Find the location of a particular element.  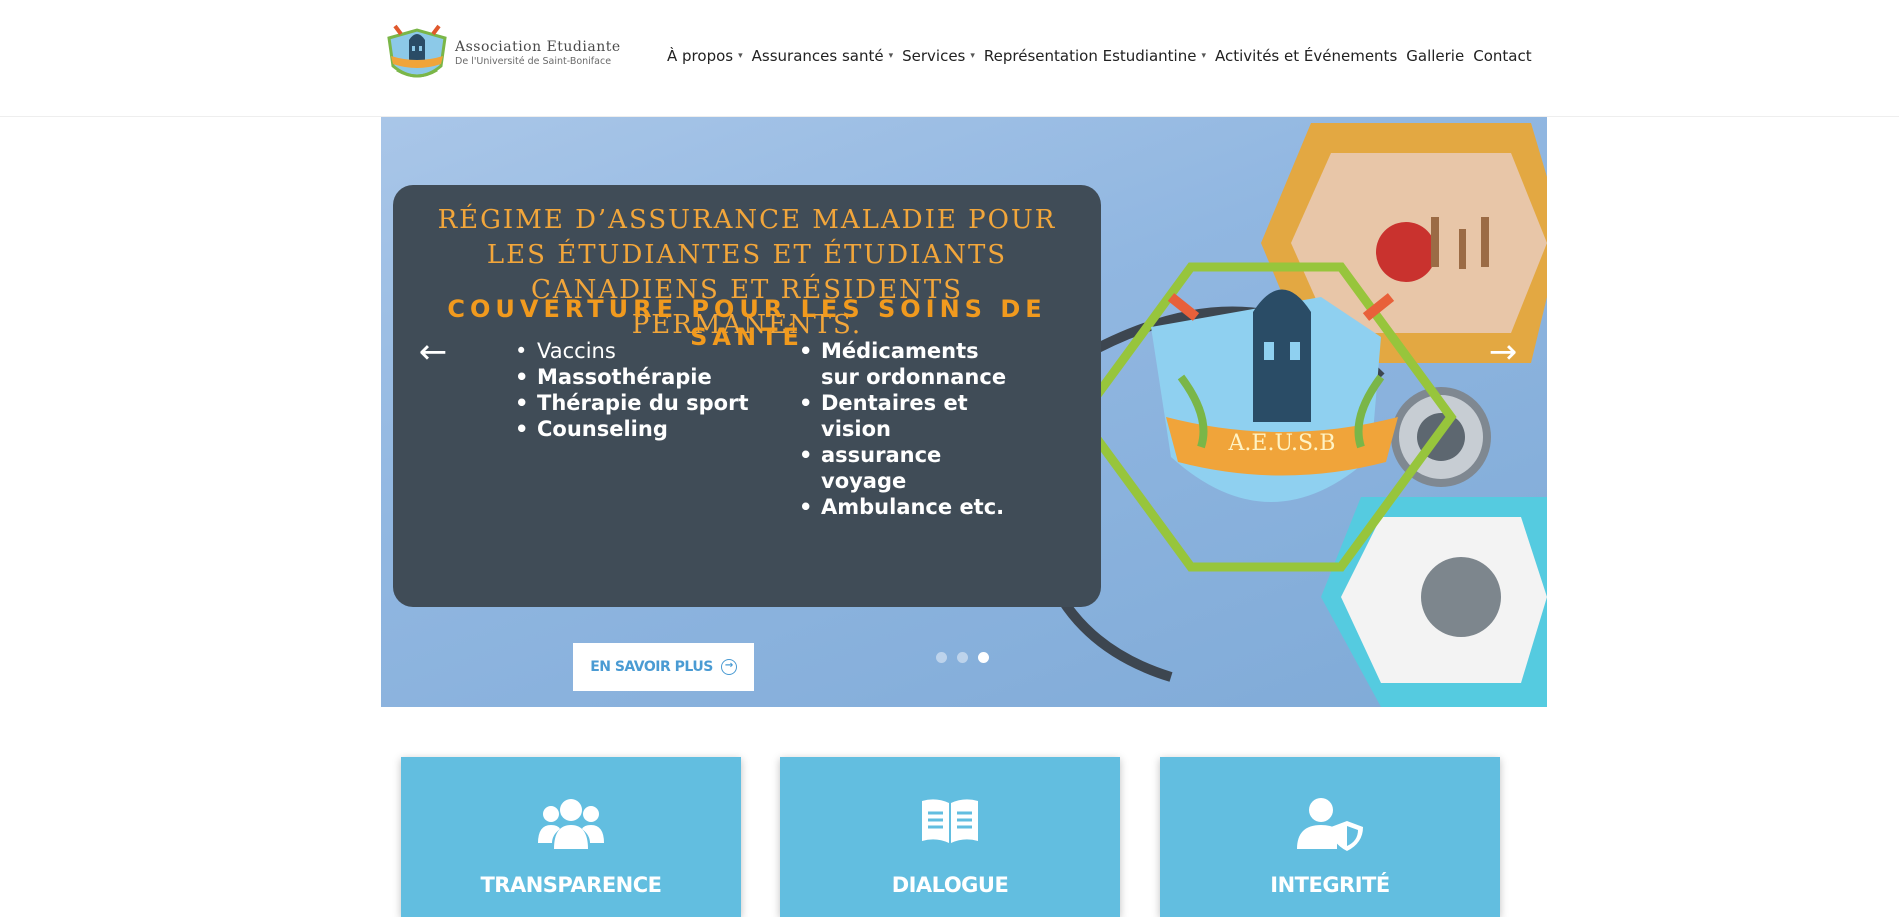

nav-item-services: Services ▾ is located at coordinates (938, 56).